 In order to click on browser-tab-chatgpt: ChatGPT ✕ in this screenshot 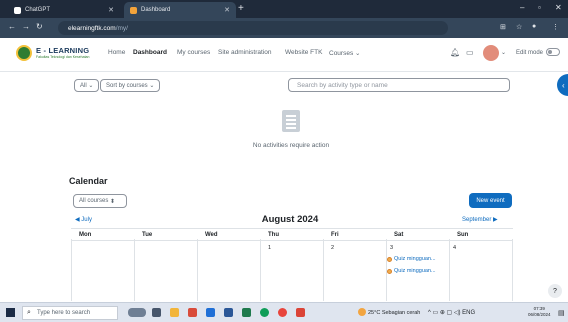, I will do `click(64, 10)`.